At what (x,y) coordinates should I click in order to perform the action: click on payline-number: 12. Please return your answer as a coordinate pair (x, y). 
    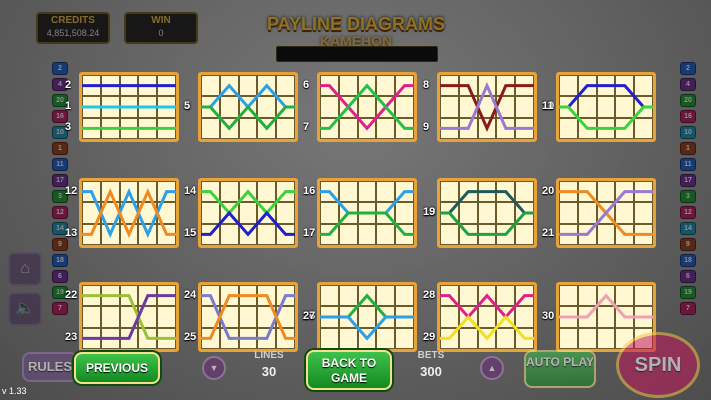
    Looking at the image, I should click on (71, 190).